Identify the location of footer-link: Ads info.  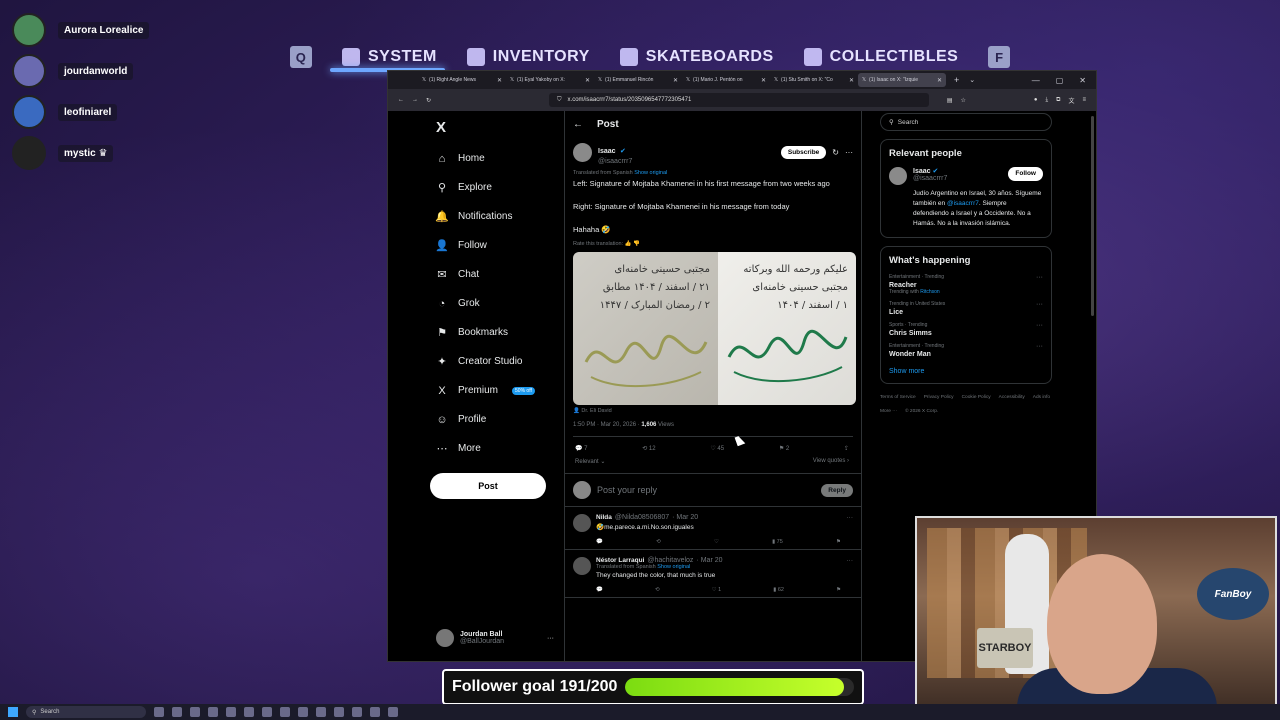
(1041, 398).